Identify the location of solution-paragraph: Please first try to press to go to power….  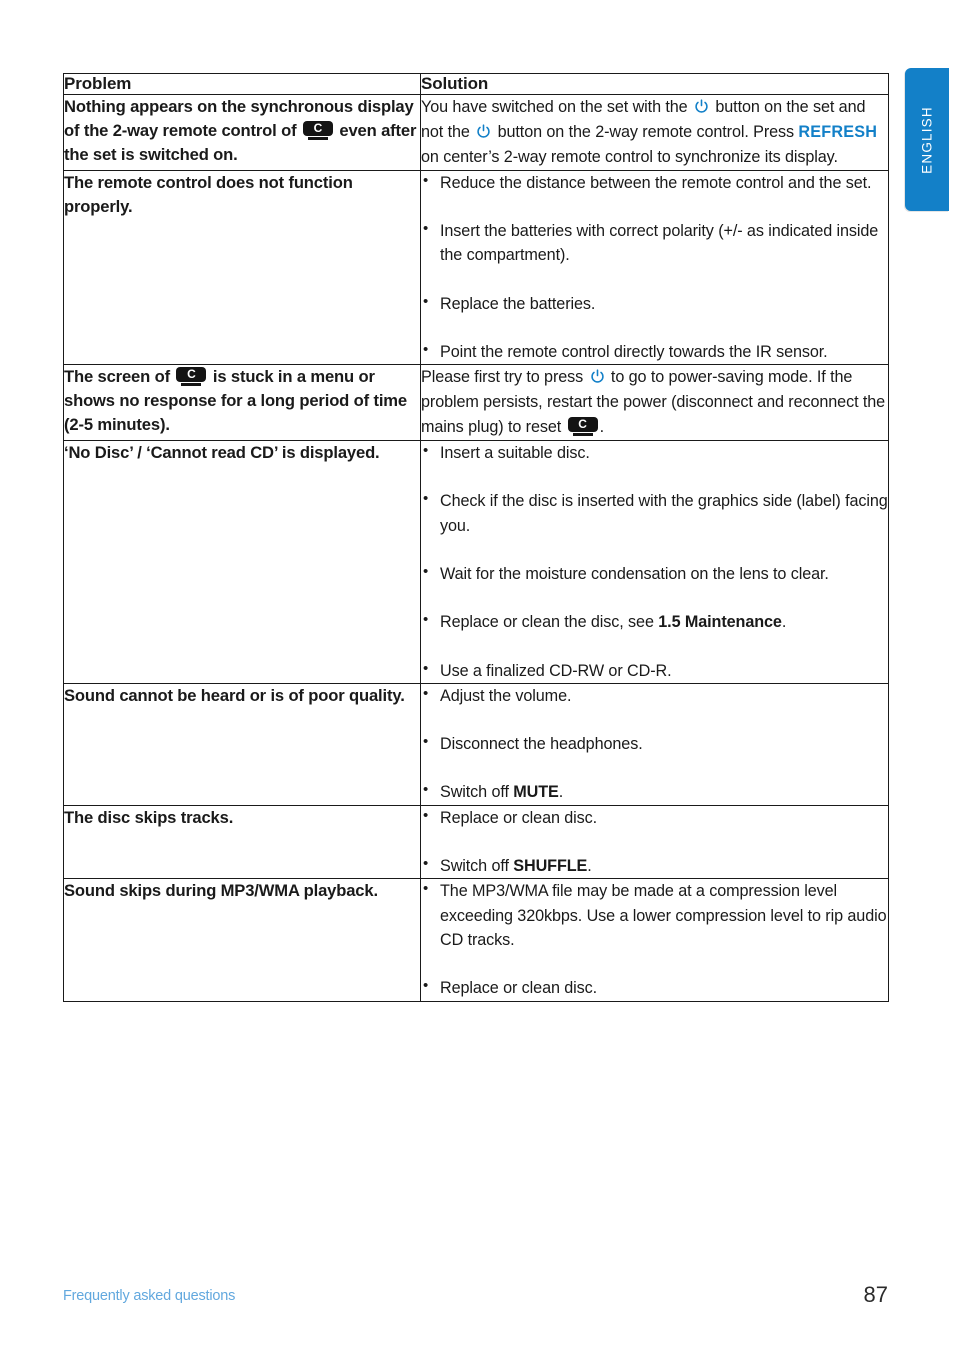
(653, 402).